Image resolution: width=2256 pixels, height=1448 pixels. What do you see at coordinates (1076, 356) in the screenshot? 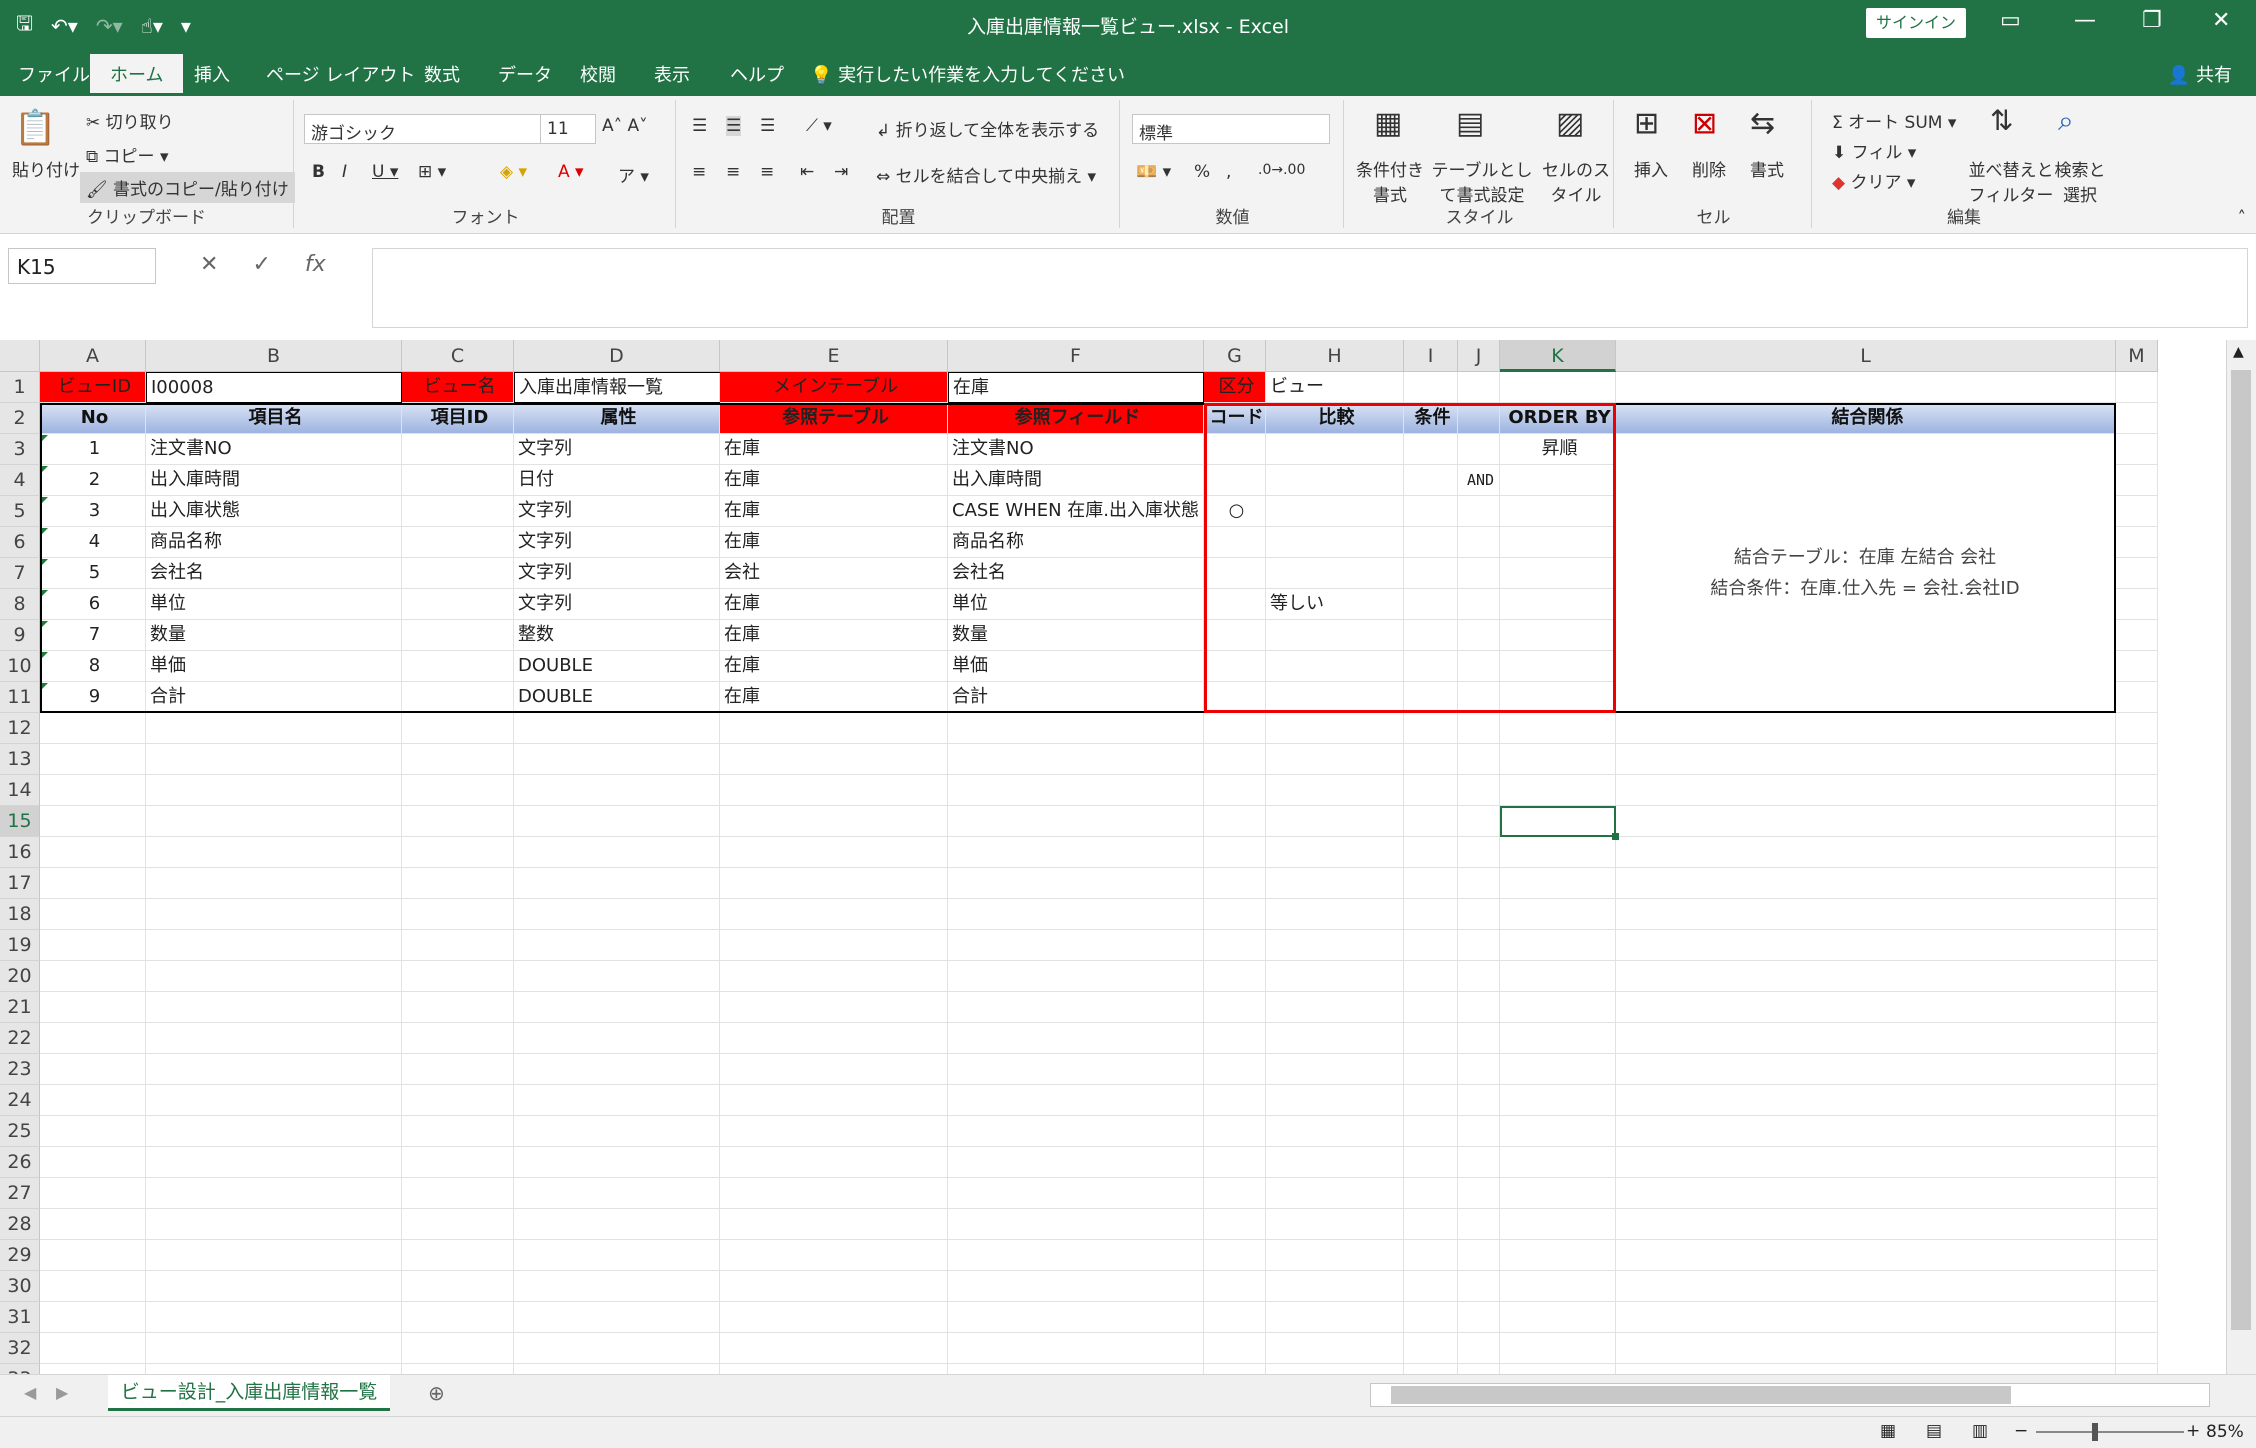
I see `column-header: F` at bounding box center [1076, 356].